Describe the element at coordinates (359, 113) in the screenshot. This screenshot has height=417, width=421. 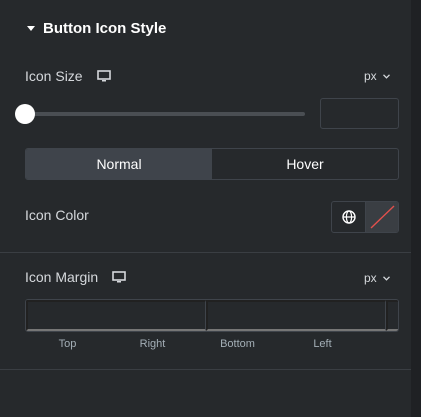
I see `icon-size-input` at that location.